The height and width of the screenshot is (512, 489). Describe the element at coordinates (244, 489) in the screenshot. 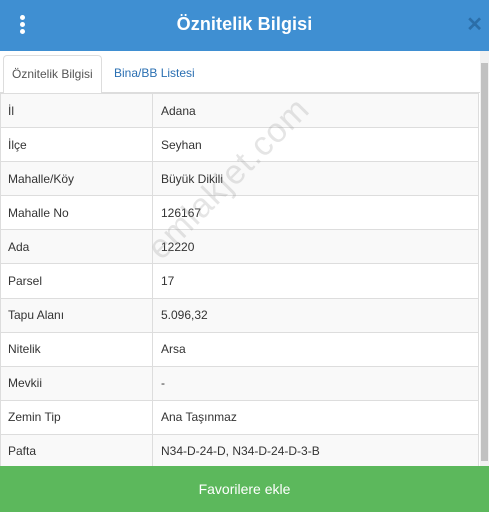

I see `add-to-favorites-button: Favorilere ekle` at that location.